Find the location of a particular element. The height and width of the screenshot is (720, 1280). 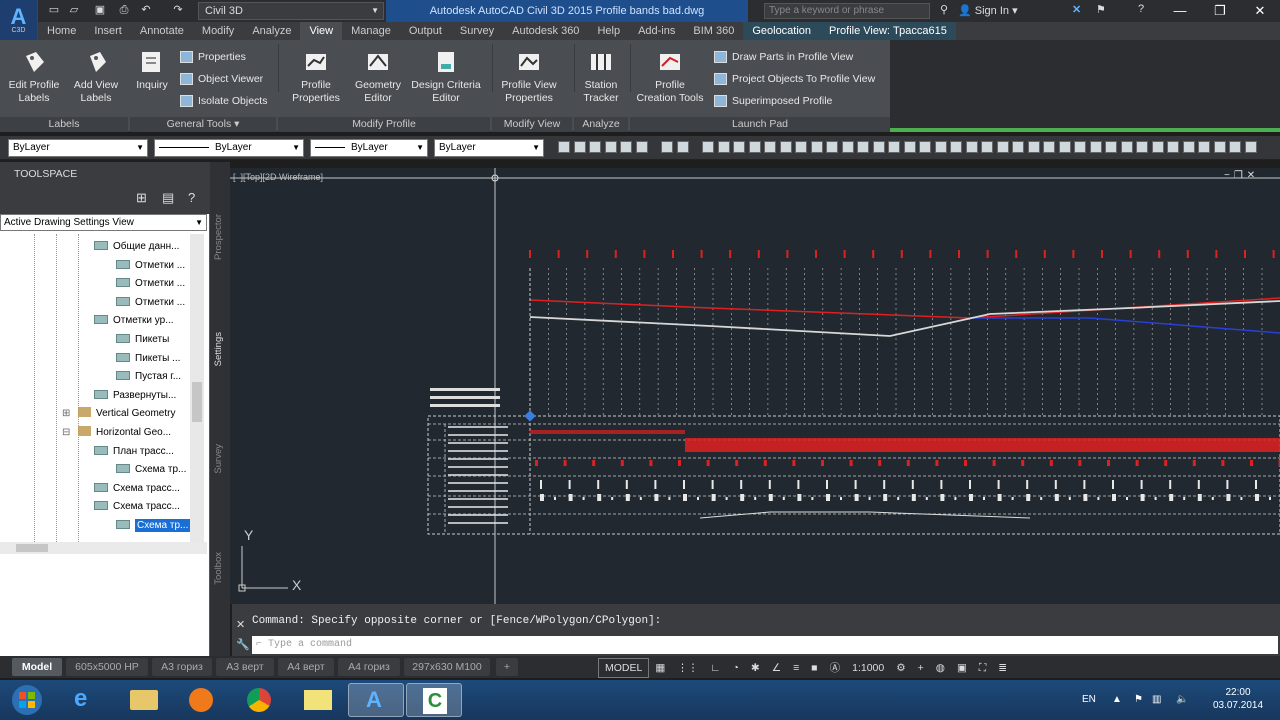

tab-analyze: Analyze is located at coordinates (271, 31).